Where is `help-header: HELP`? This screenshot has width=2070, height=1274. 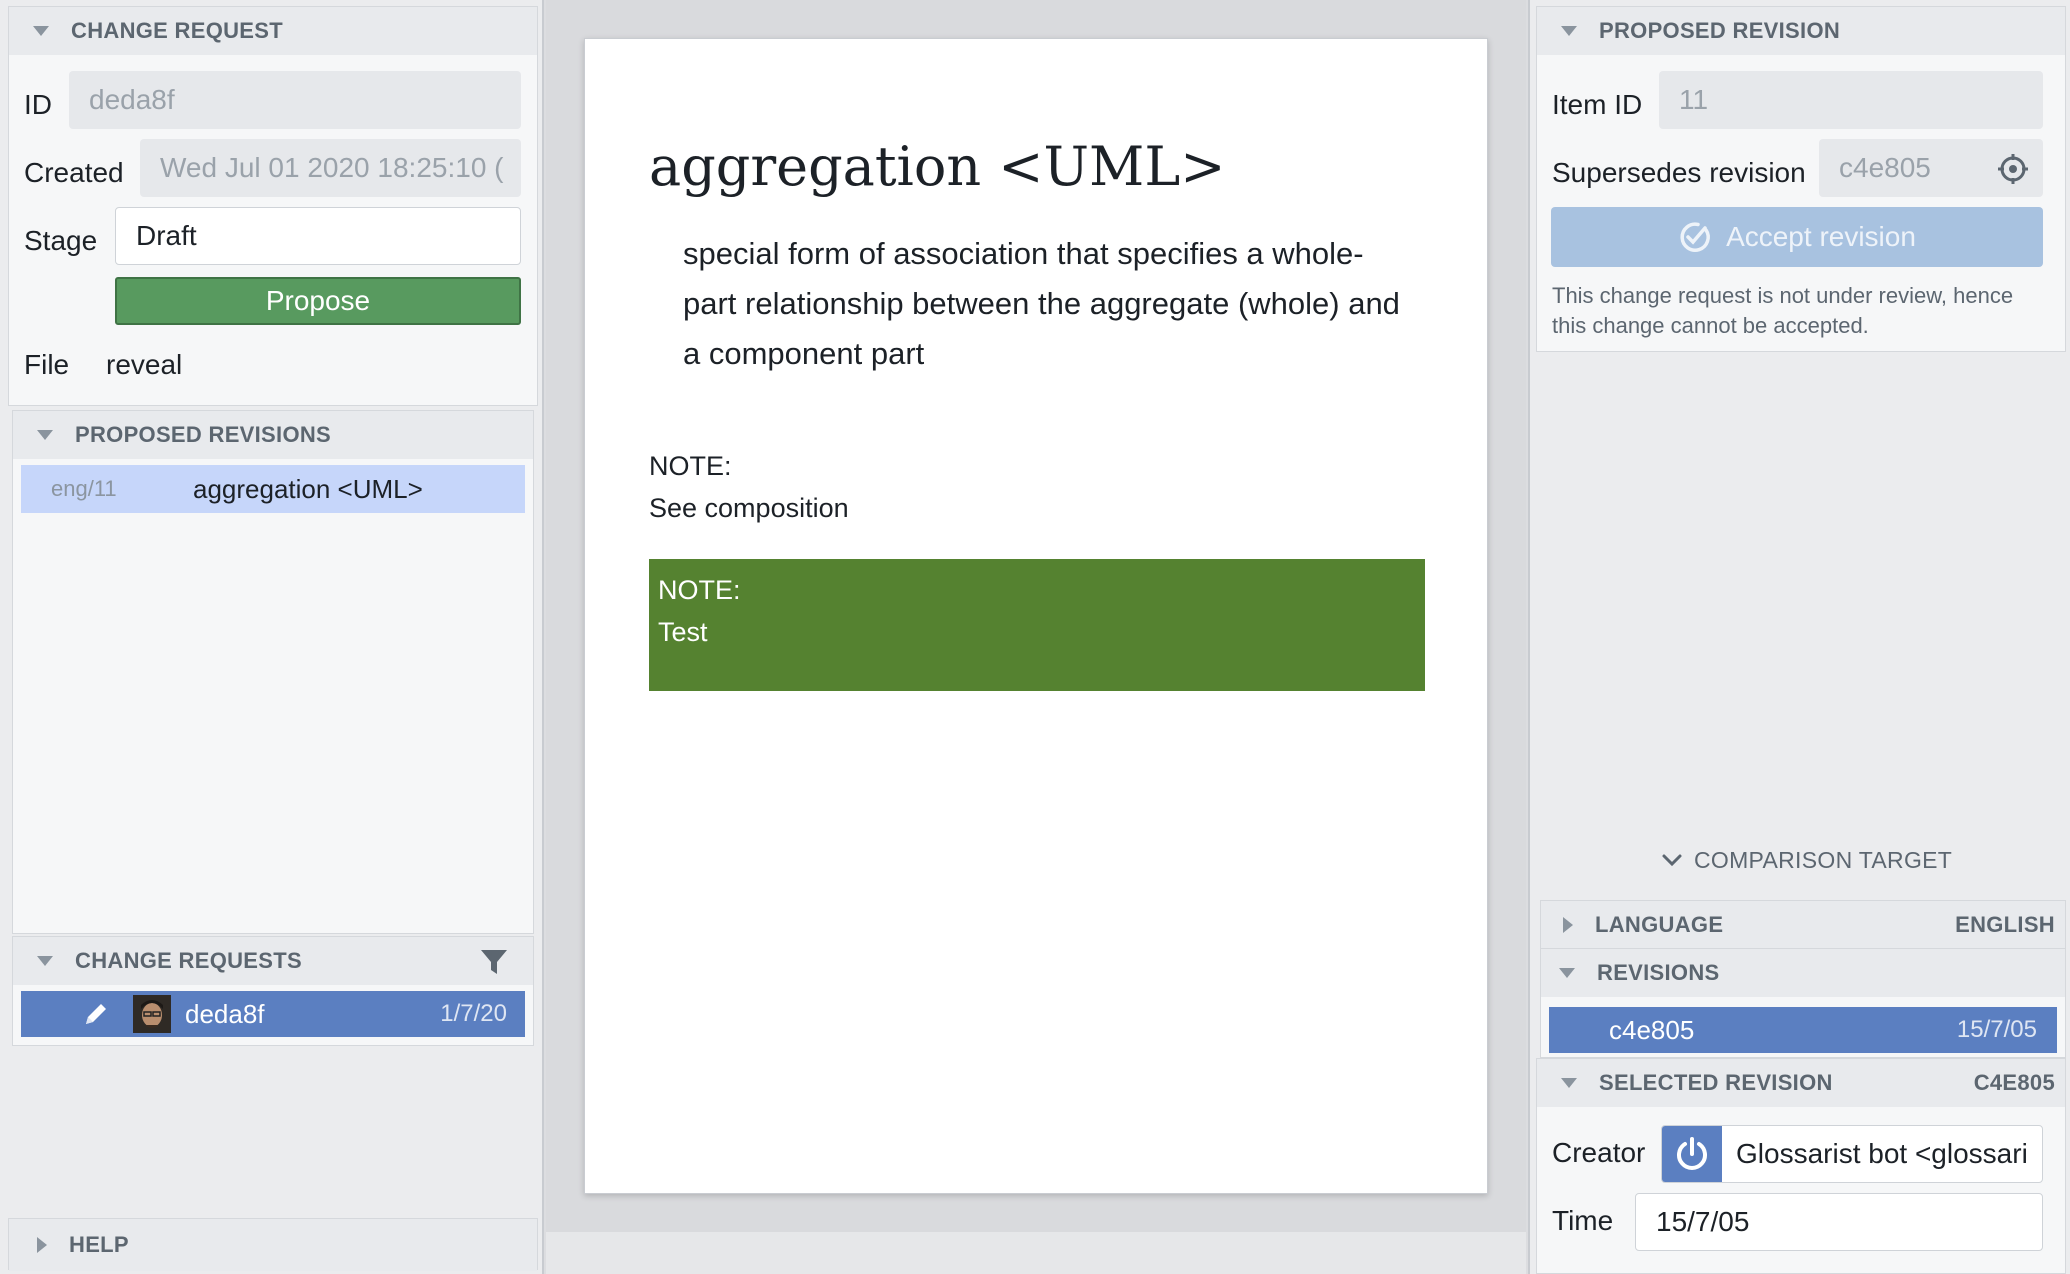
help-header: HELP is located at coordinates (273, 1245).